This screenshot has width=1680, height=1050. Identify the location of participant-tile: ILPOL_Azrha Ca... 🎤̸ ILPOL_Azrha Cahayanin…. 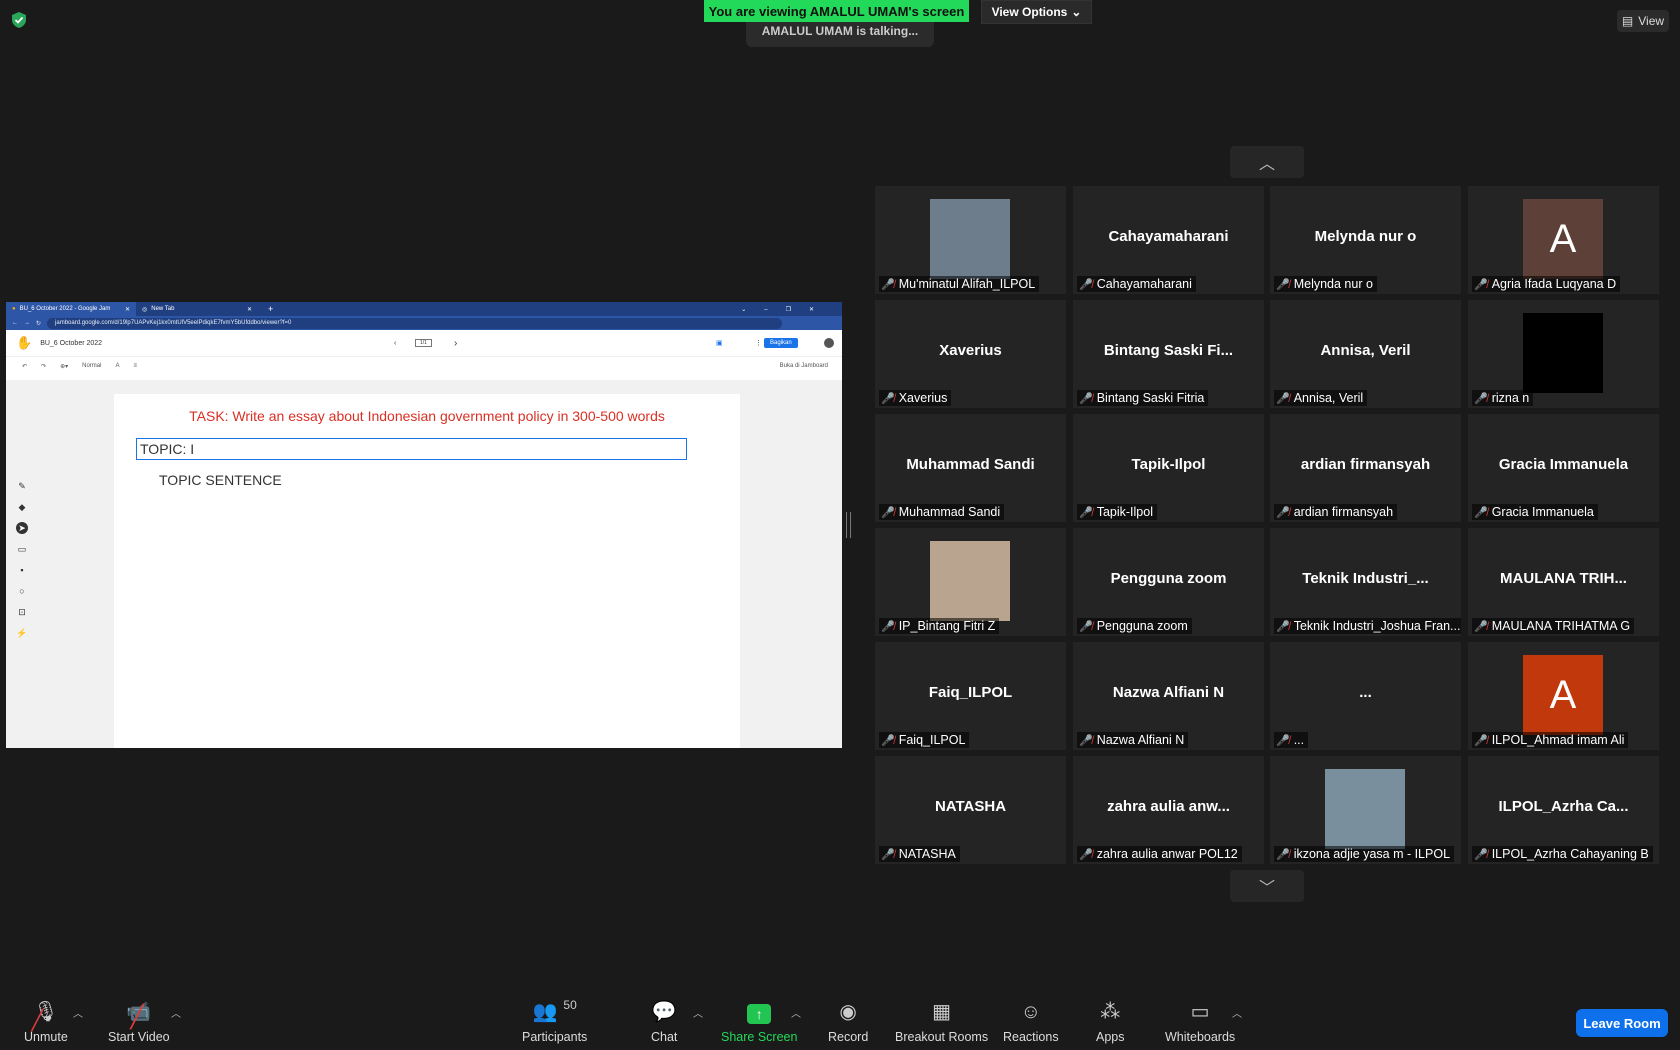
(1563, 810).